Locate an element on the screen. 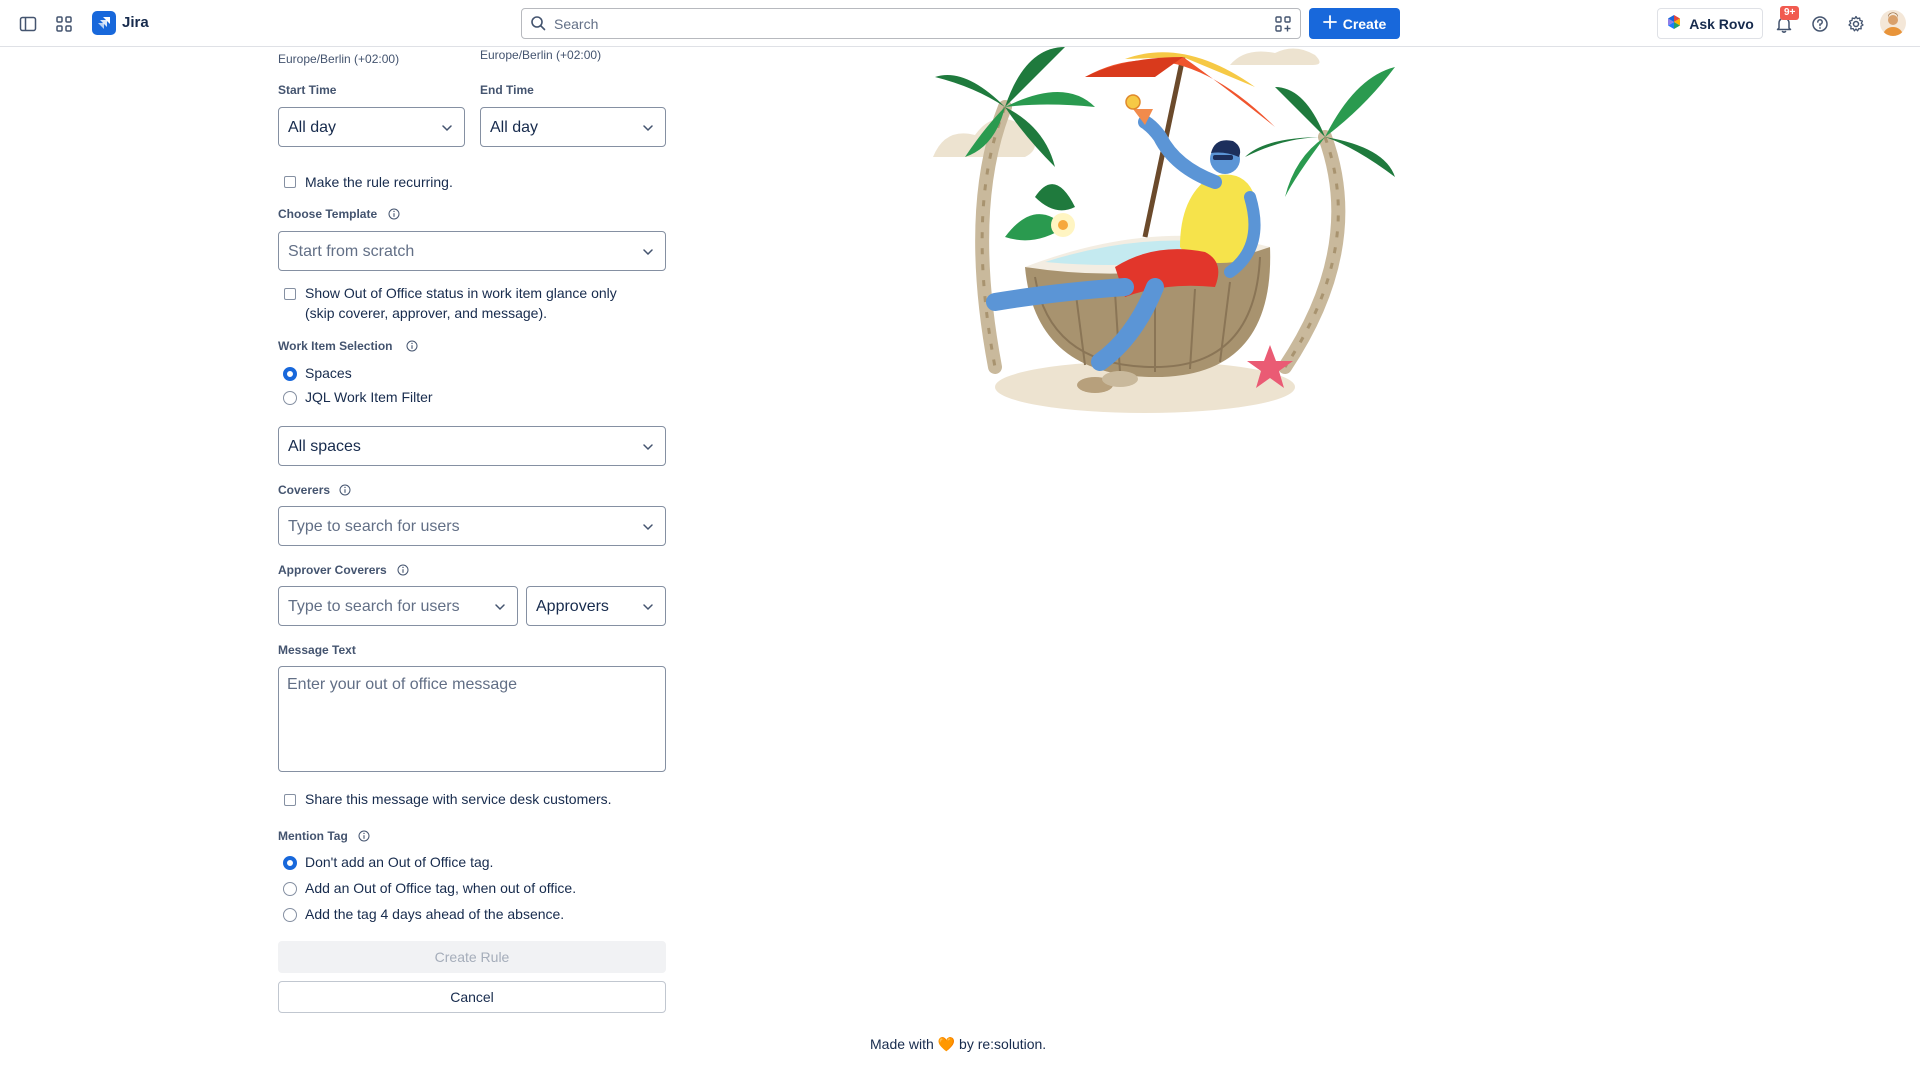  avatar is located at coordinates (1893, 23).